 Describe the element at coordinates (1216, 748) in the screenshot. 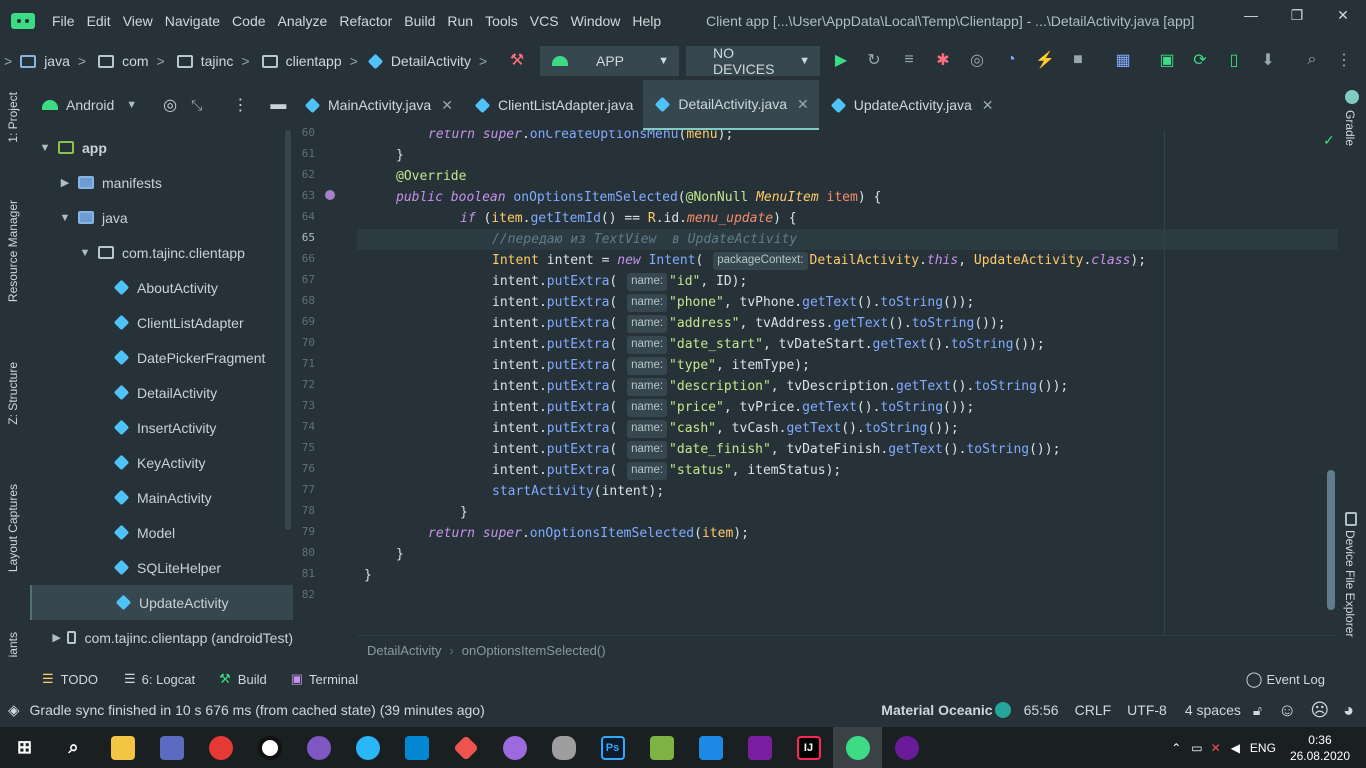

I see `network-icon: ✕` at that location.